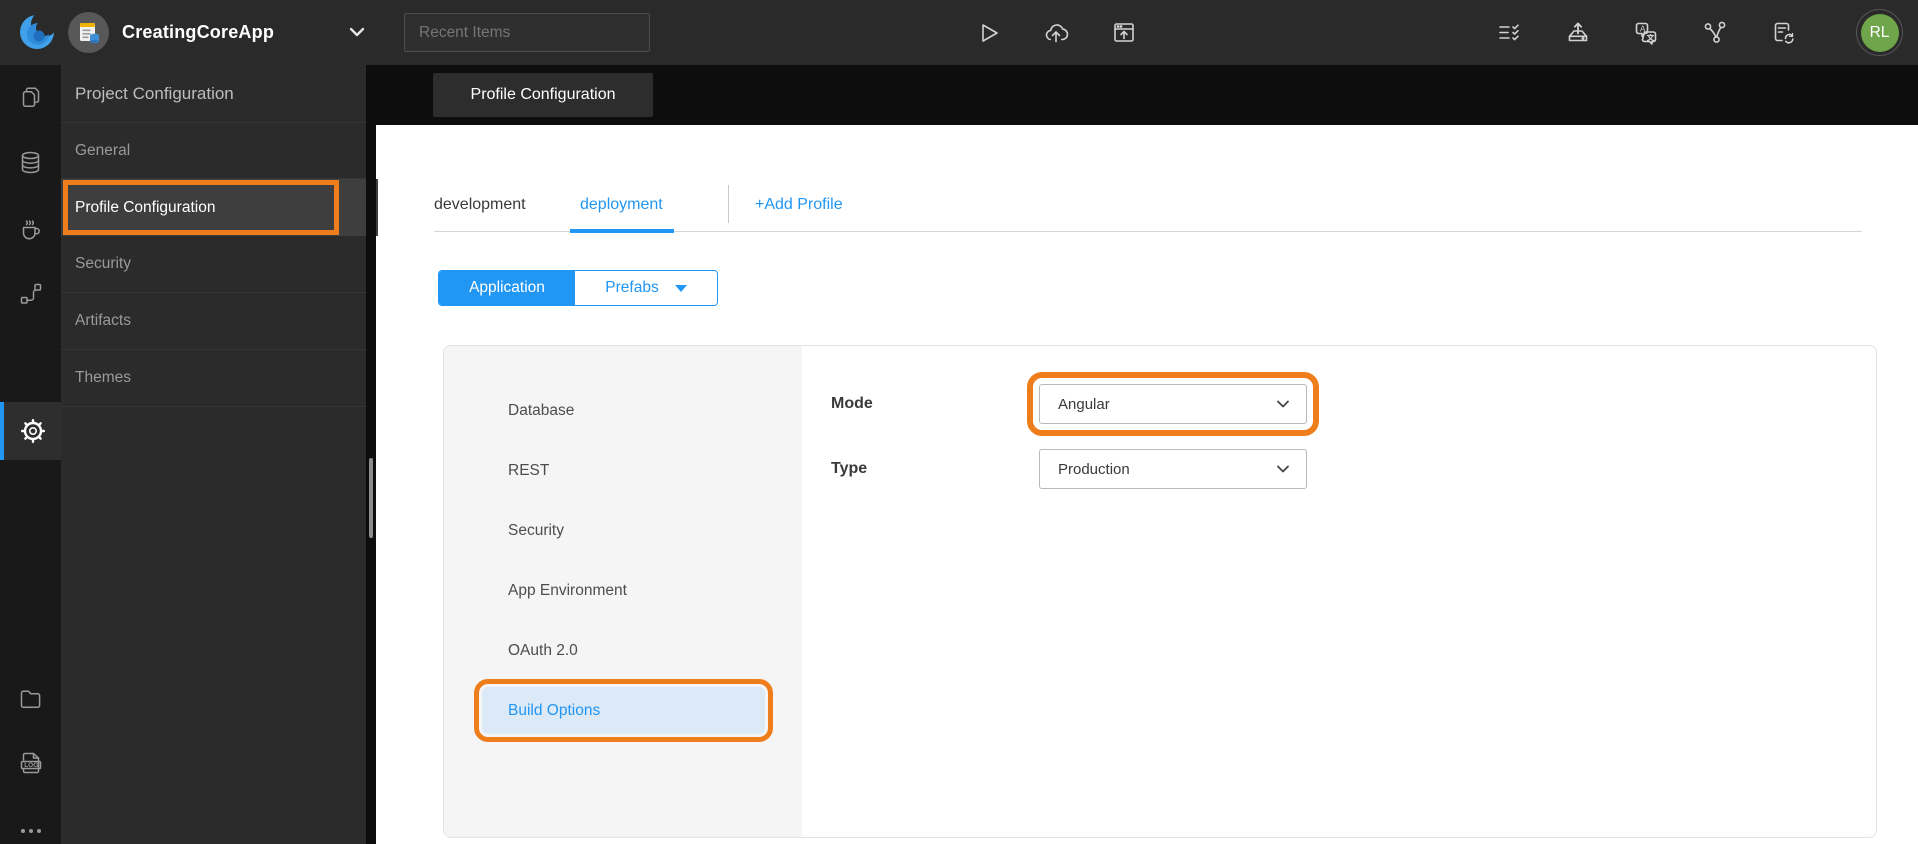  Describe the element at coordinates (543, 95) in the screenshot. I see `tab-profile-configuration: Profile Configuration` at that location.